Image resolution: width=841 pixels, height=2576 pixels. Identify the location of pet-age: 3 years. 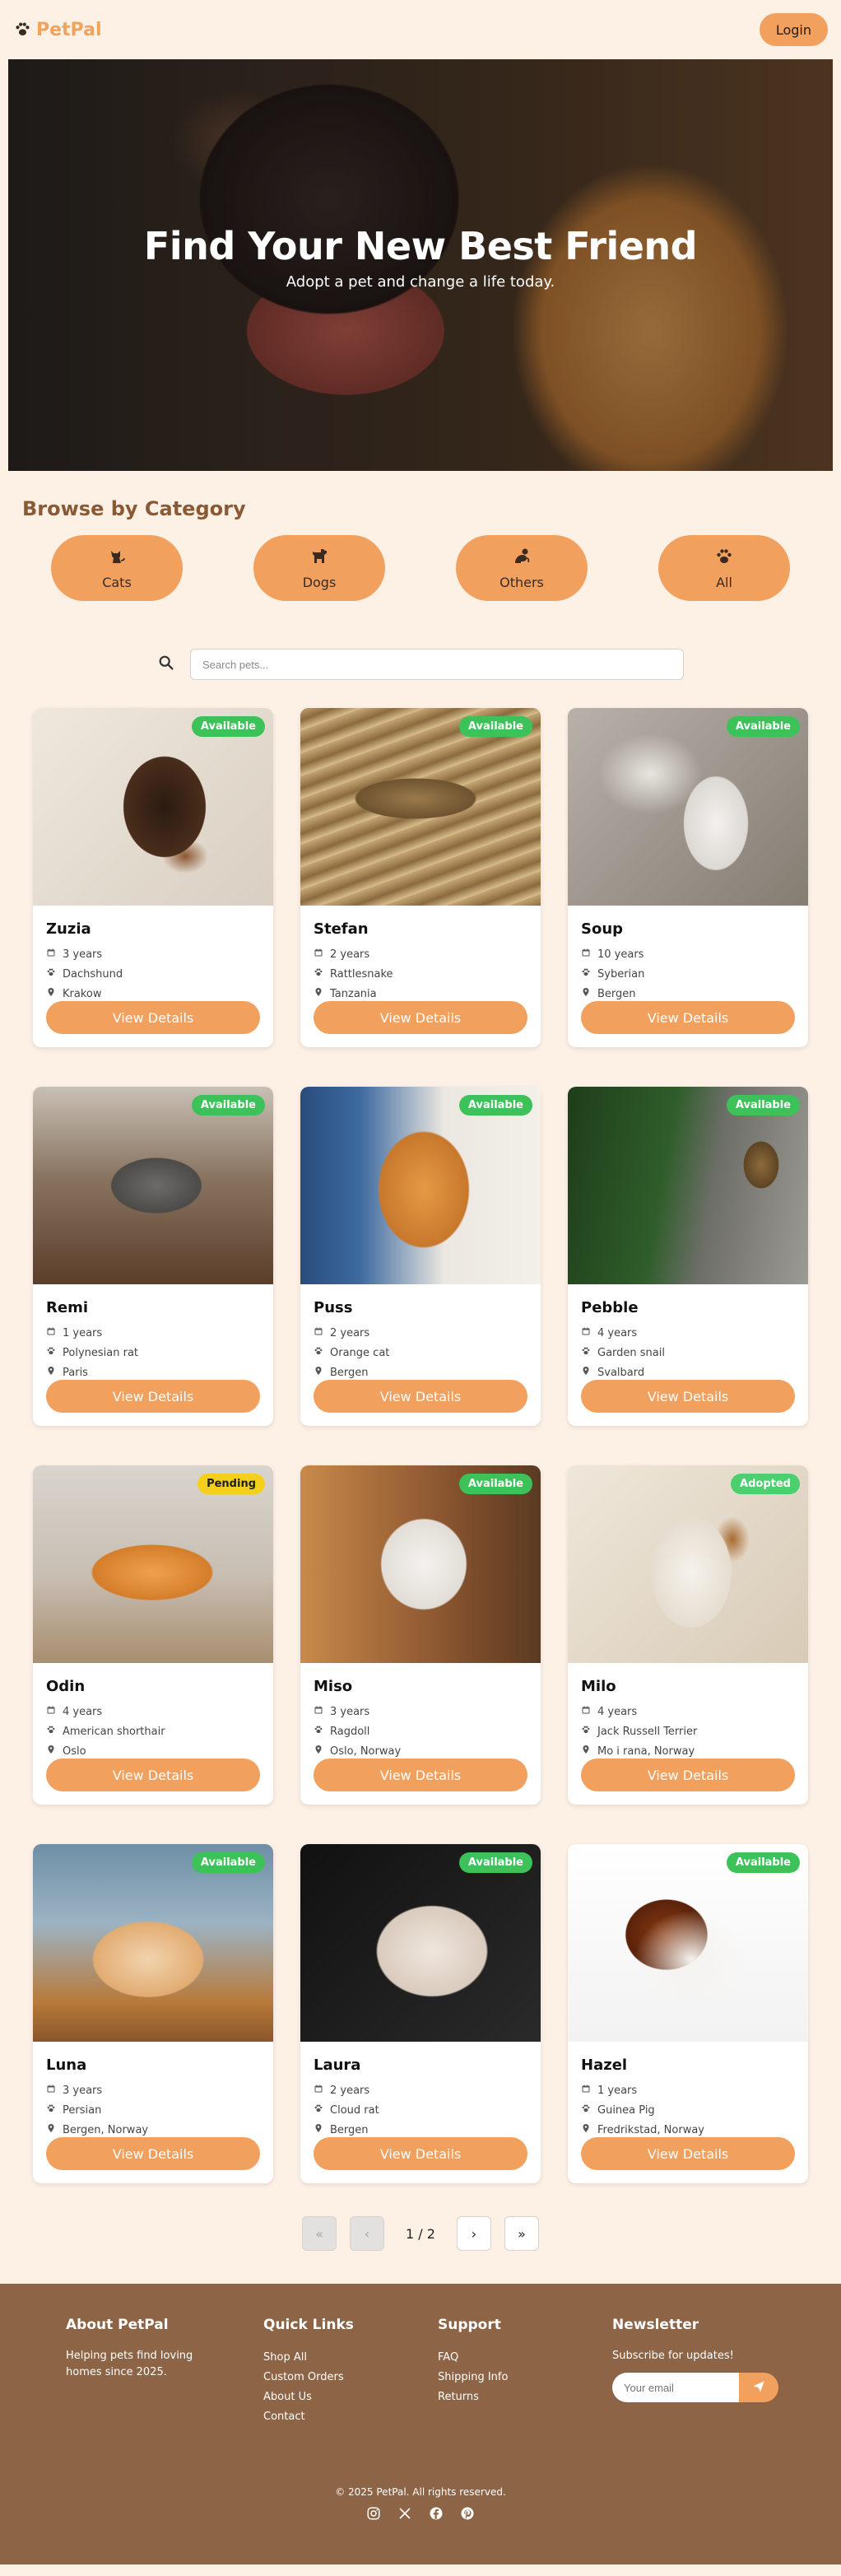
(350, 1711).